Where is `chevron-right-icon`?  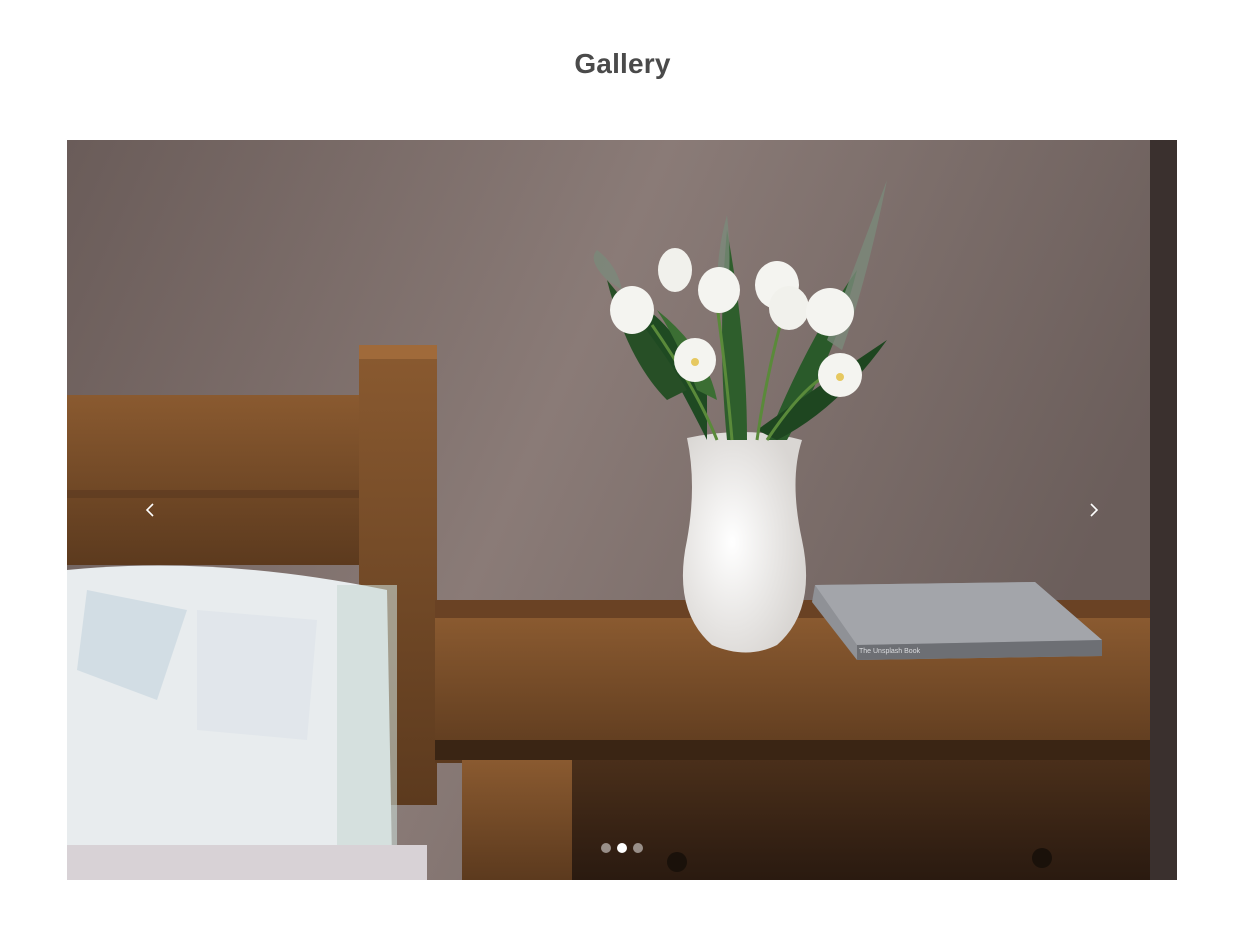
chevron-right-icon is located at coordinates (1094, 510).